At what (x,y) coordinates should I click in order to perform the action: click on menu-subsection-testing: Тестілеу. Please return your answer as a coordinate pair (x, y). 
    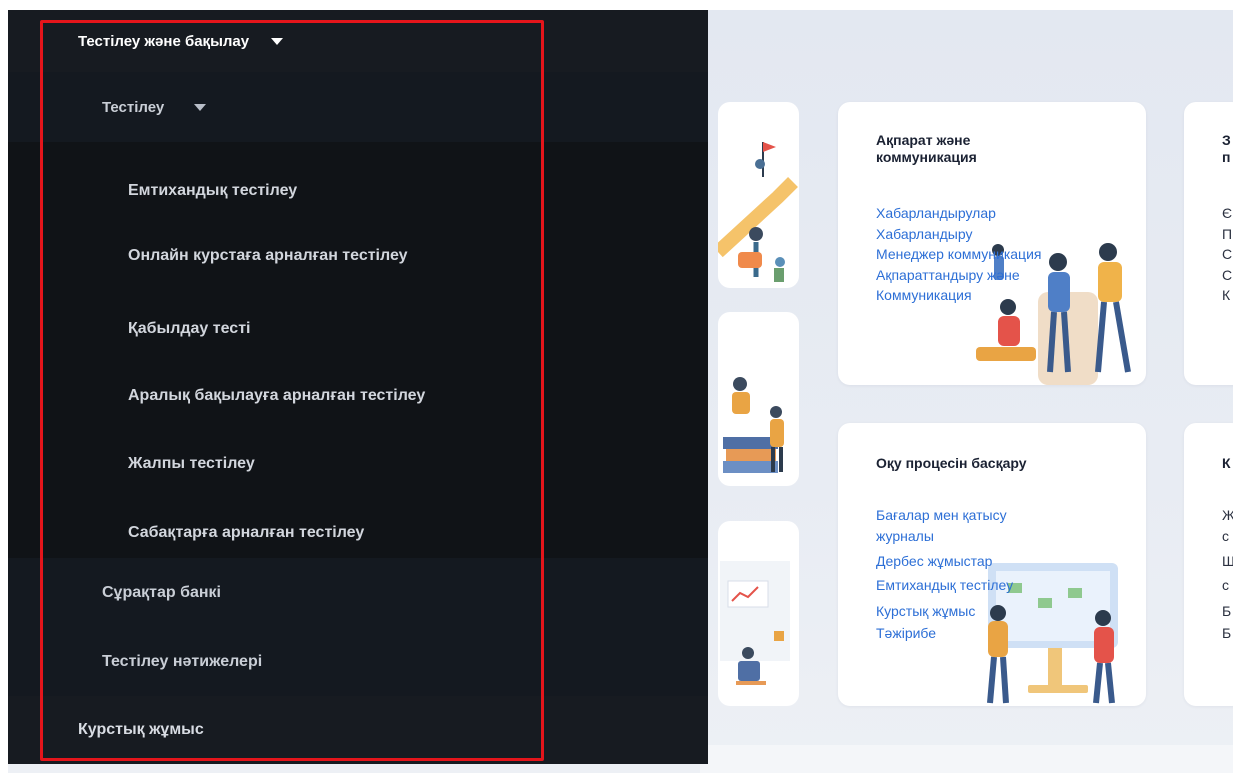
    Looking at the image, I should click on (358, 107).